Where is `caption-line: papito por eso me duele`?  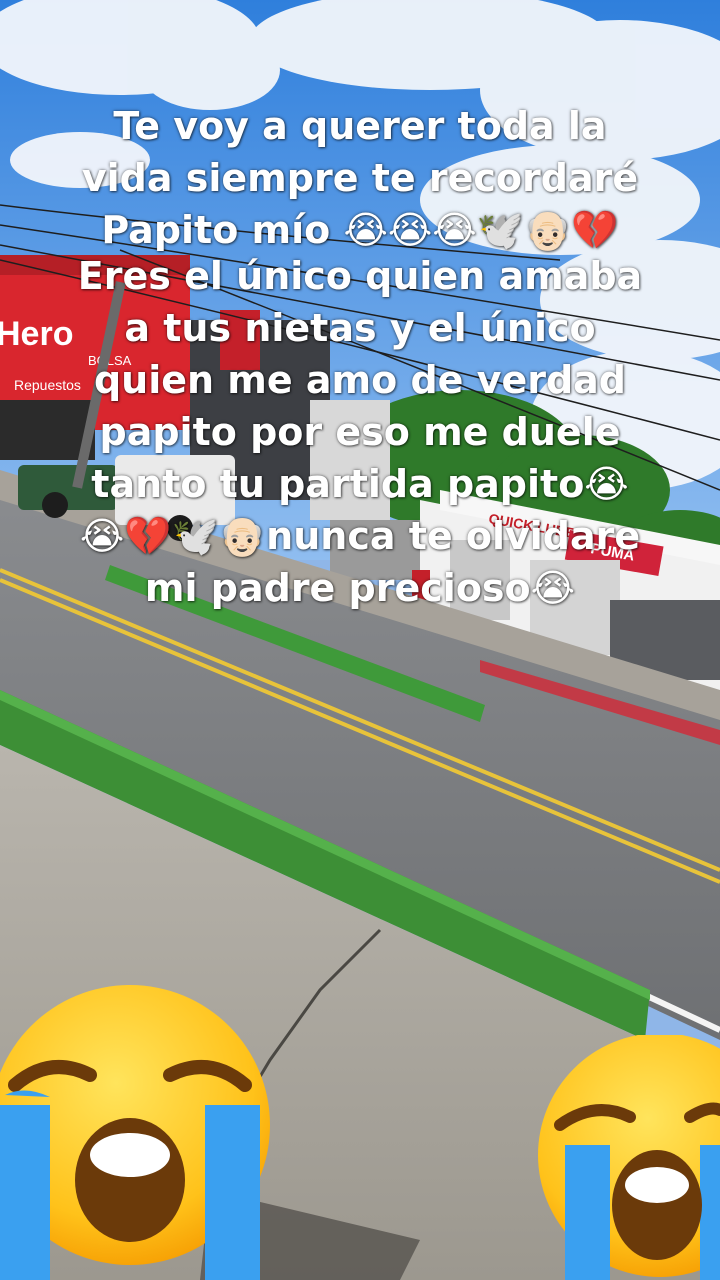 caption-line: papito por eso me duele is located at coordinates (360, 432).